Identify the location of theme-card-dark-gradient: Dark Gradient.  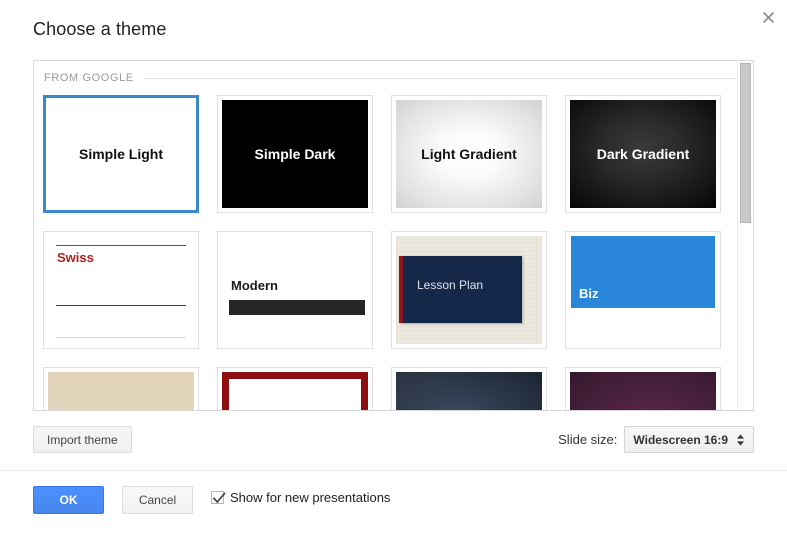
(643, 154).